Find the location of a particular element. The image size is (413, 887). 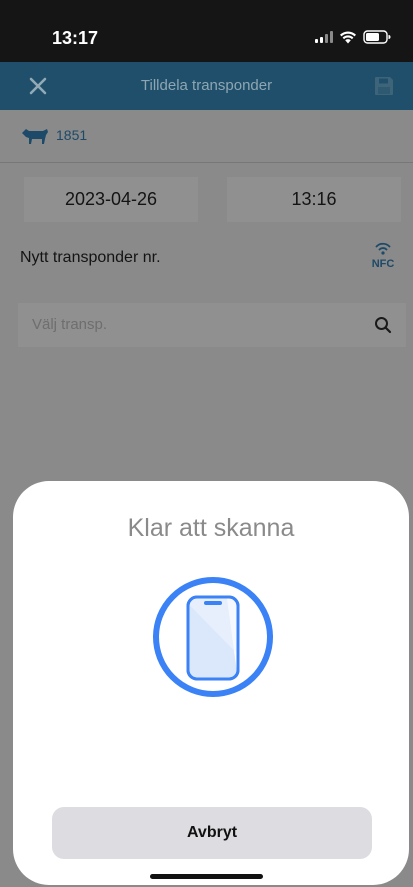

cancel-button: Avbryt is located at coordinates (212, 833).